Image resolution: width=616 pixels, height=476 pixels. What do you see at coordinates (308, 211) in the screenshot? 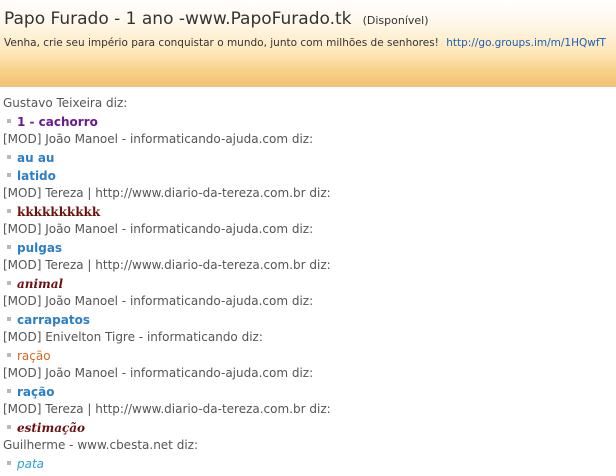
I see `message-line: kkkkkkkkkk` at bounding box center [308, 211].